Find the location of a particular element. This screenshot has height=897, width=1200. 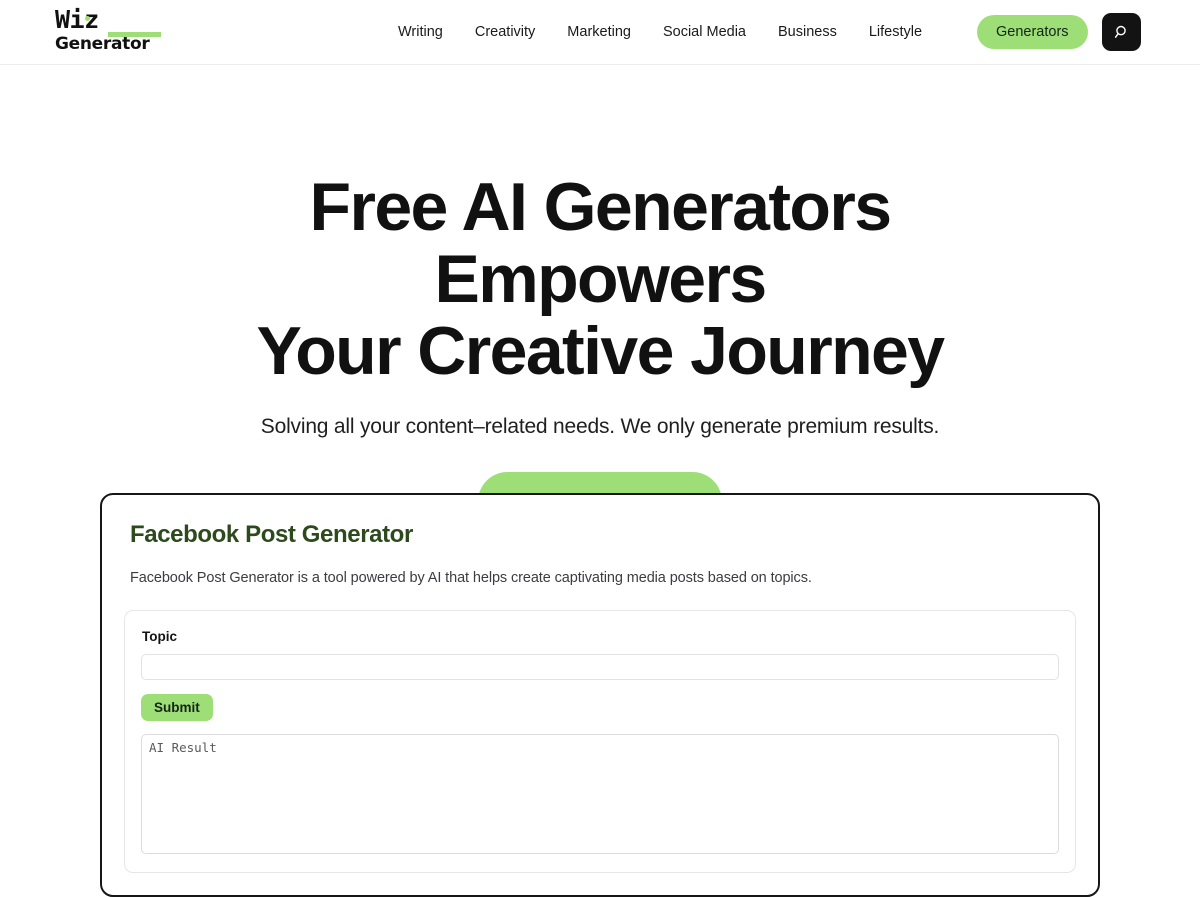

nav-item-business: Business is located at coordinates (807, 32).